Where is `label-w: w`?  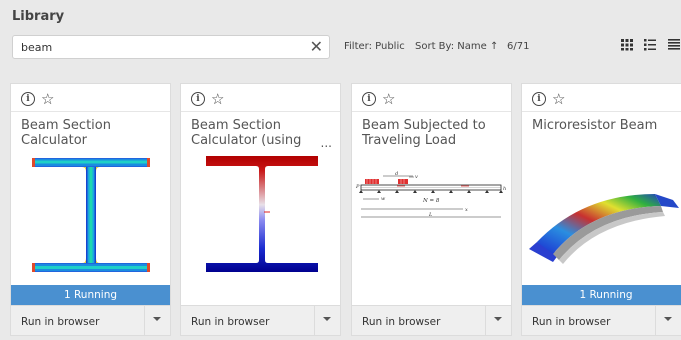 label-w: w is located at coordinates (383, 199).